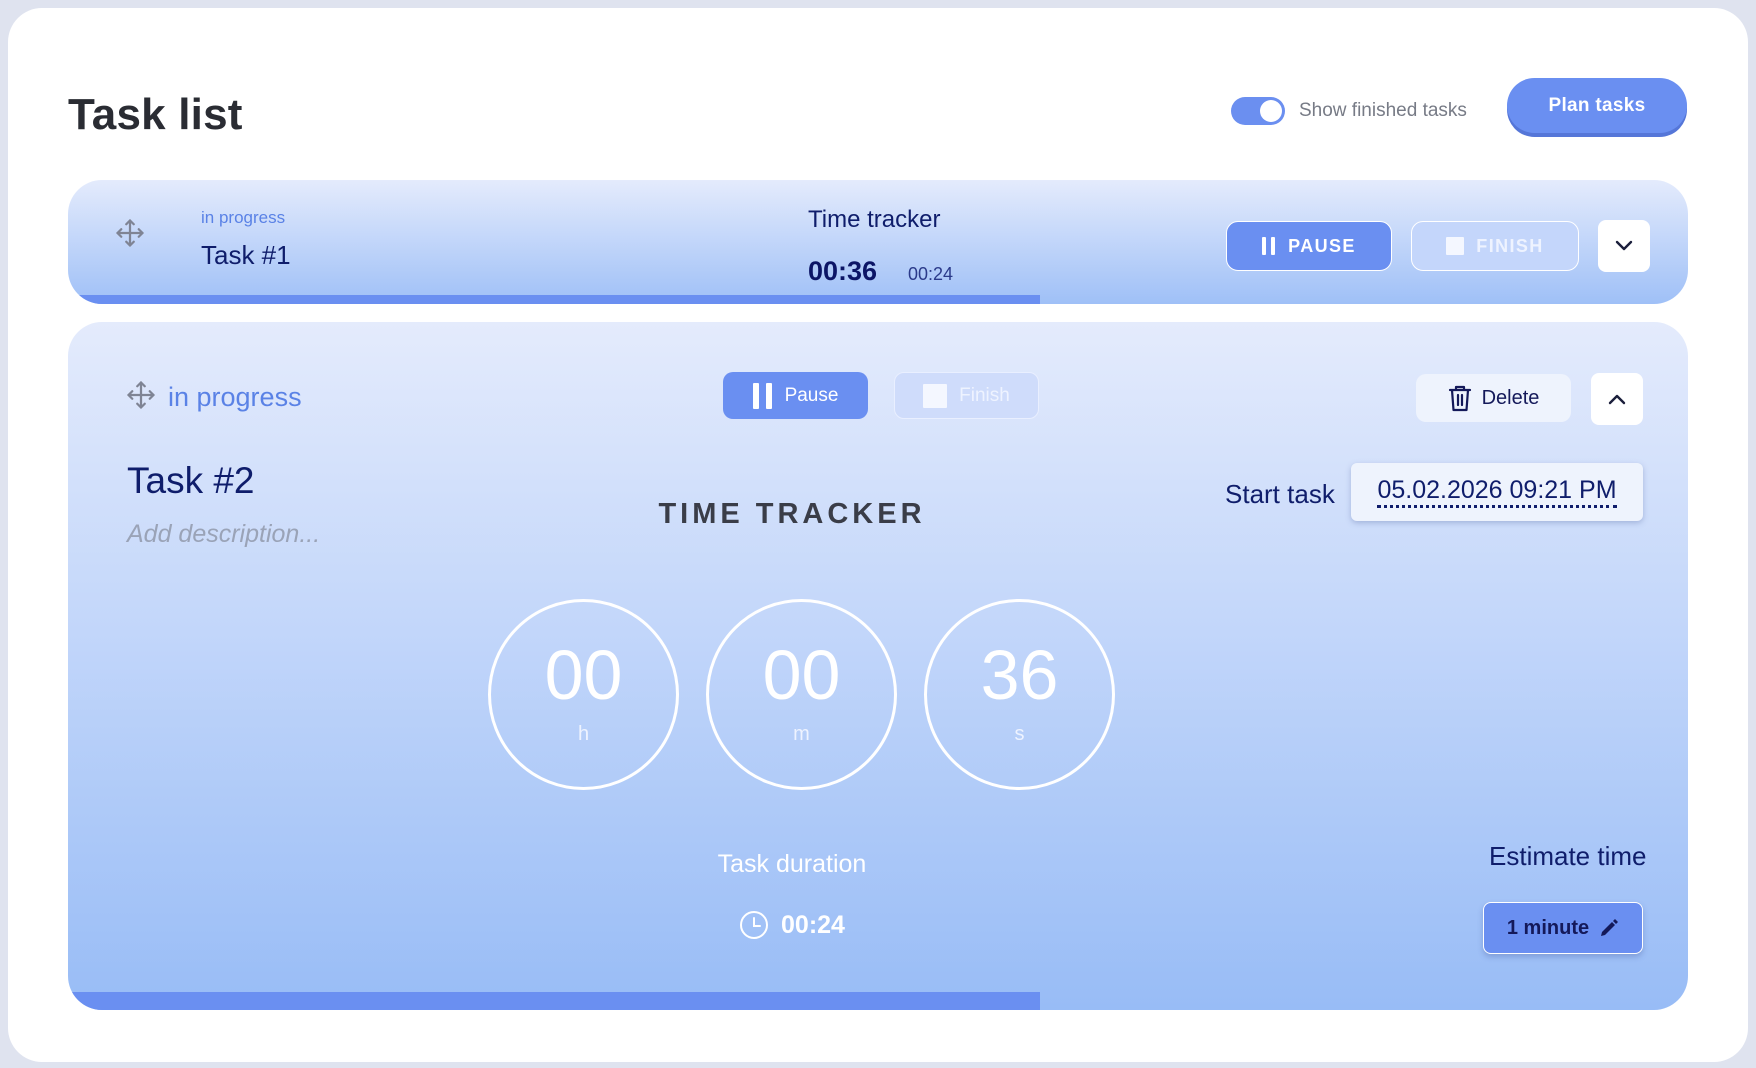  What do you see at coordinates (801, 675) in the screenshot?
I see `minutes-value: 00` at bounding box center [801, 675].